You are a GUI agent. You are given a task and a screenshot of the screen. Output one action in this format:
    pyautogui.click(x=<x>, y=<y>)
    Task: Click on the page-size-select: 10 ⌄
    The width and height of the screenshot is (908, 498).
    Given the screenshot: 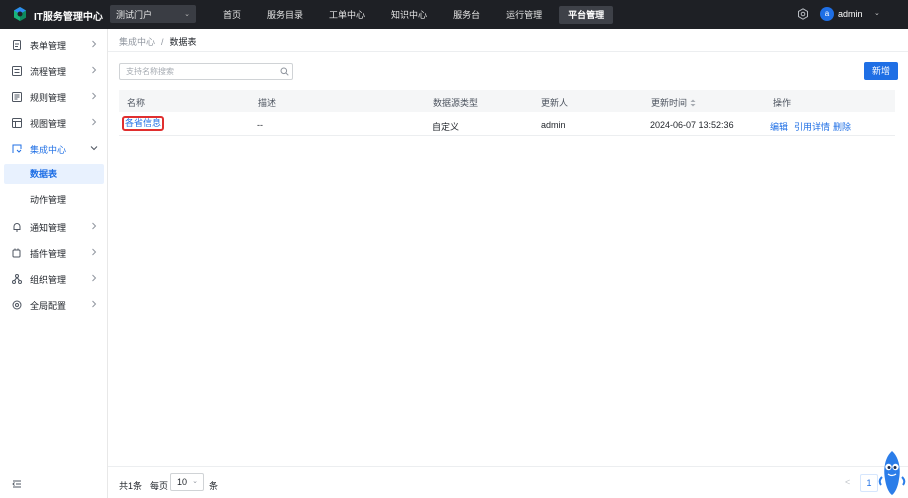 What is the action you would take?
    pyautogui.click(x=187, y=482)
    